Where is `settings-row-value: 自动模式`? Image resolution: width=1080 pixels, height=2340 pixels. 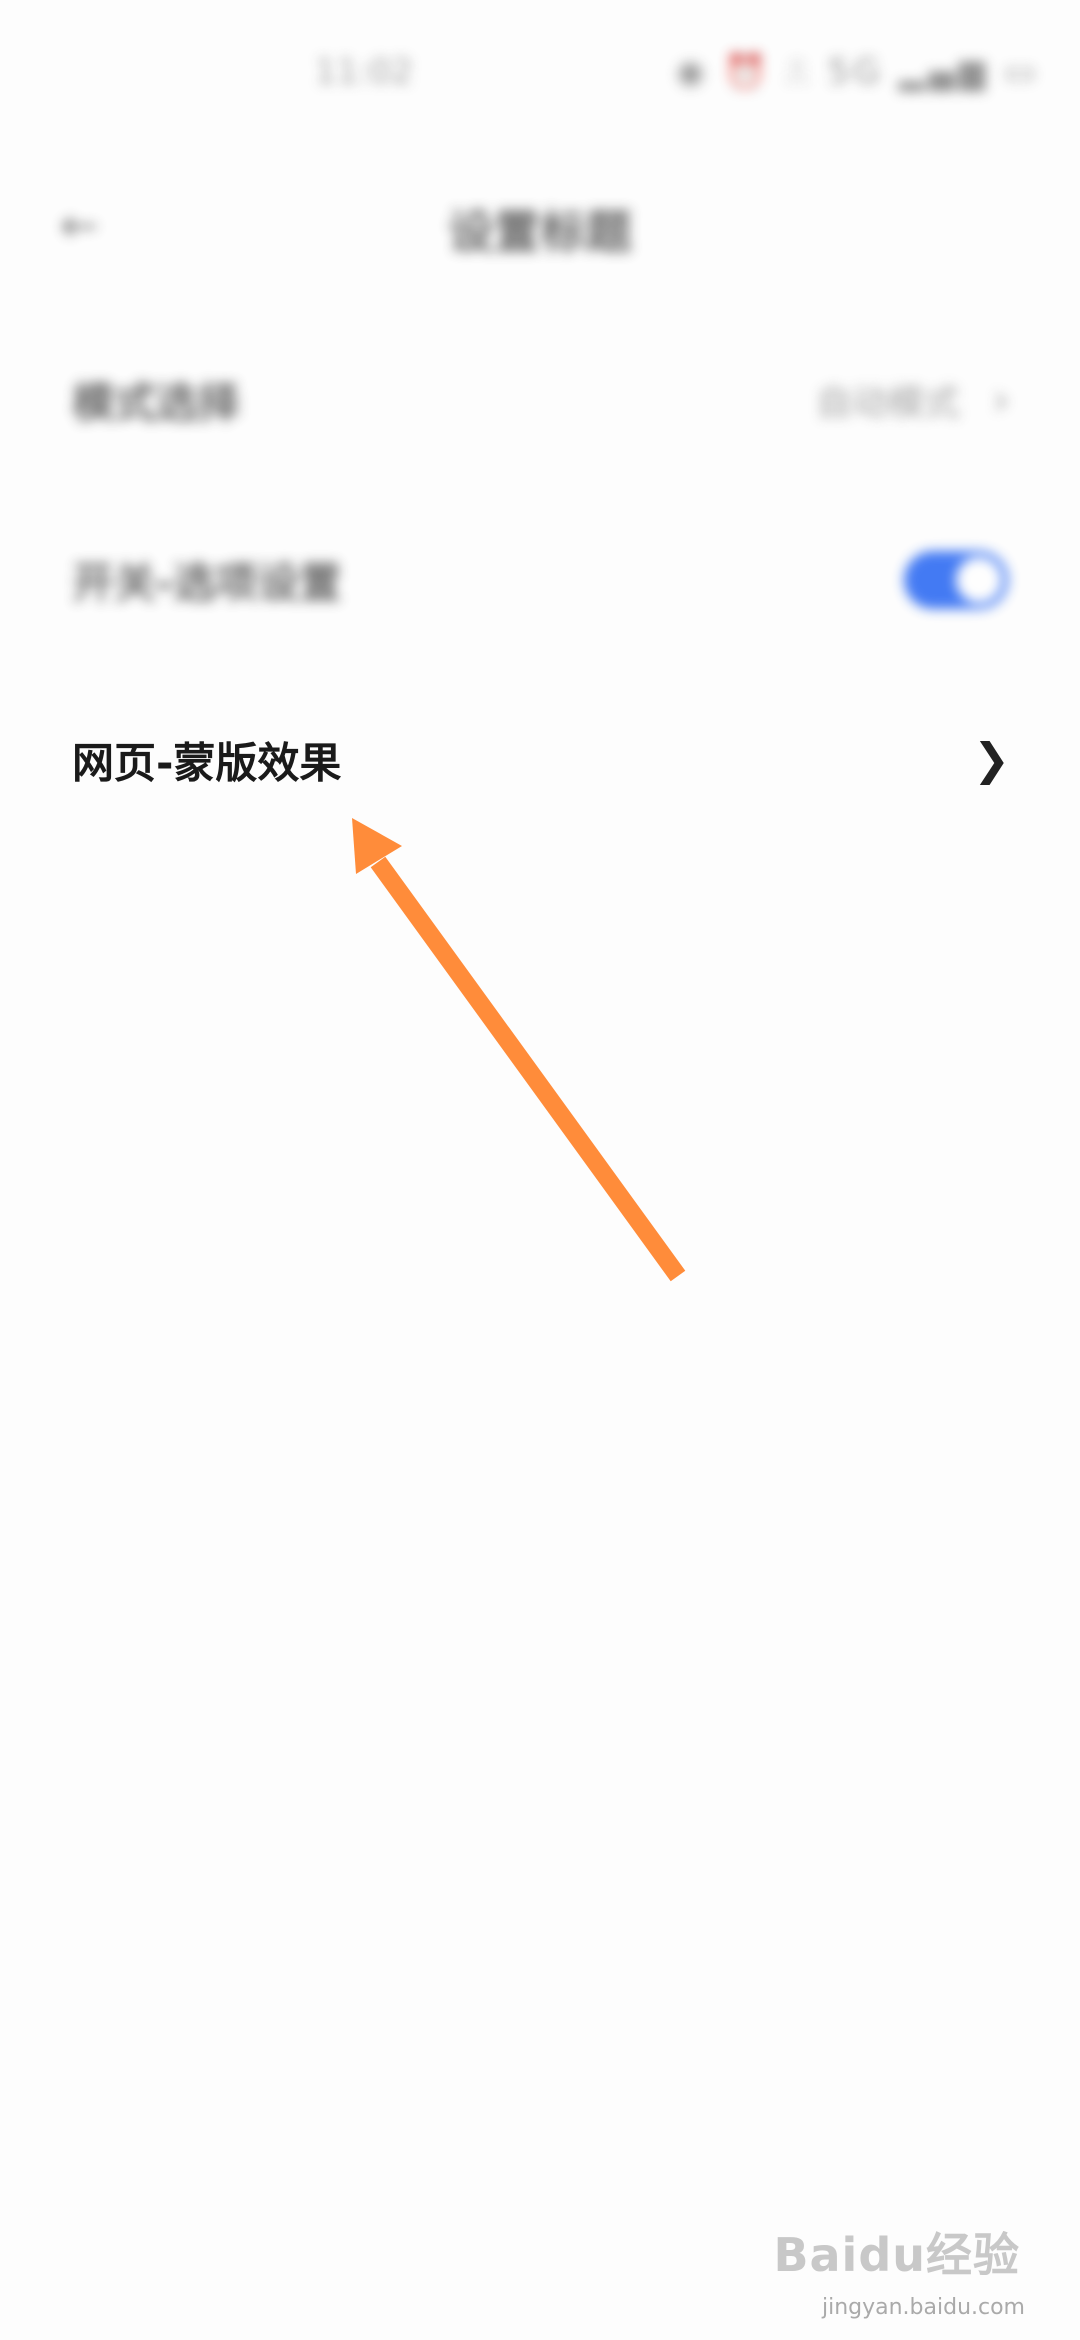 settings-row-value: 自动模式 is located at coordinates (887, 403).